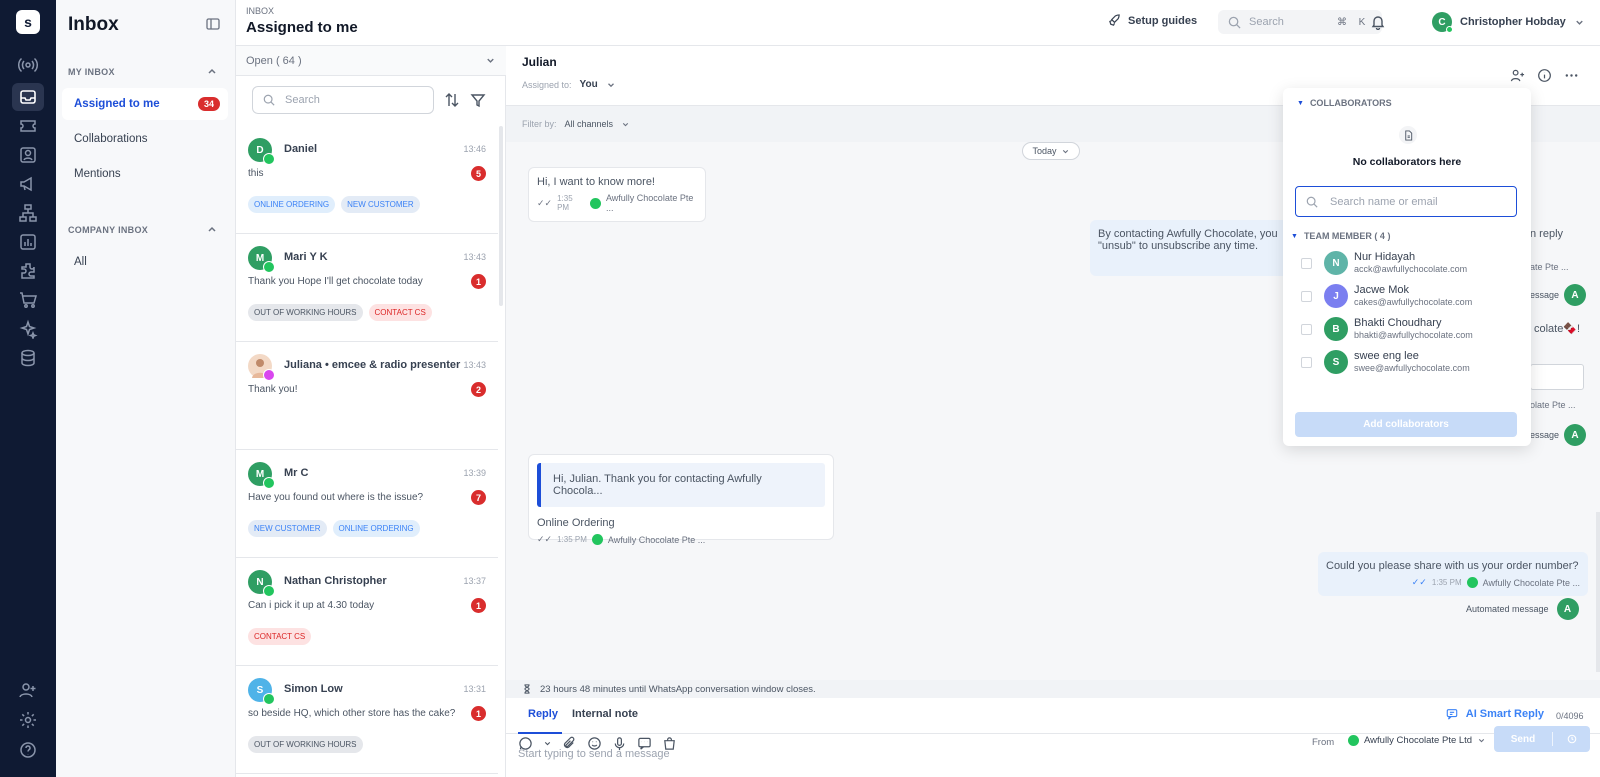 The image size is (1600, 777). Describe the element at coordinates (28, 242) in the screenshot. I see `analytics-icon` at that location.